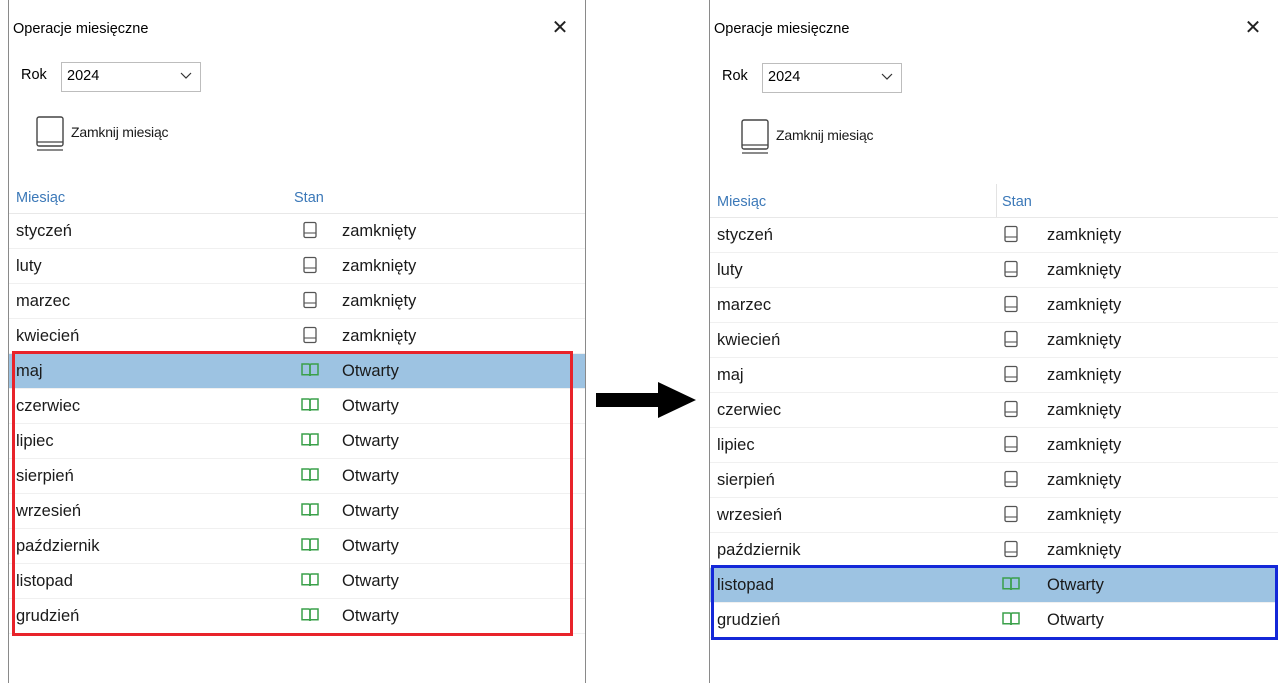 The image size is (1278, 683). I want to click on month-row: lipiec zamknięty, so click(994, 445).